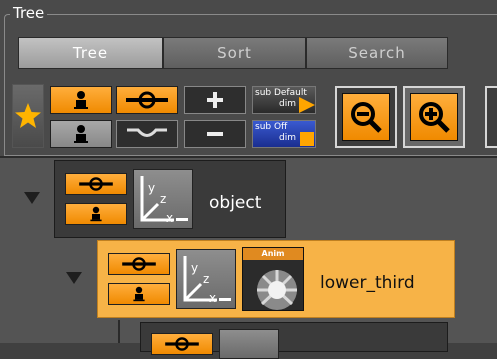 The height and width of the screenshot is (359, 497). What do you see at coordinates (90, 53) in the screenshot?
I see `tab-tree: Tree` at bounding box center [90, 53].